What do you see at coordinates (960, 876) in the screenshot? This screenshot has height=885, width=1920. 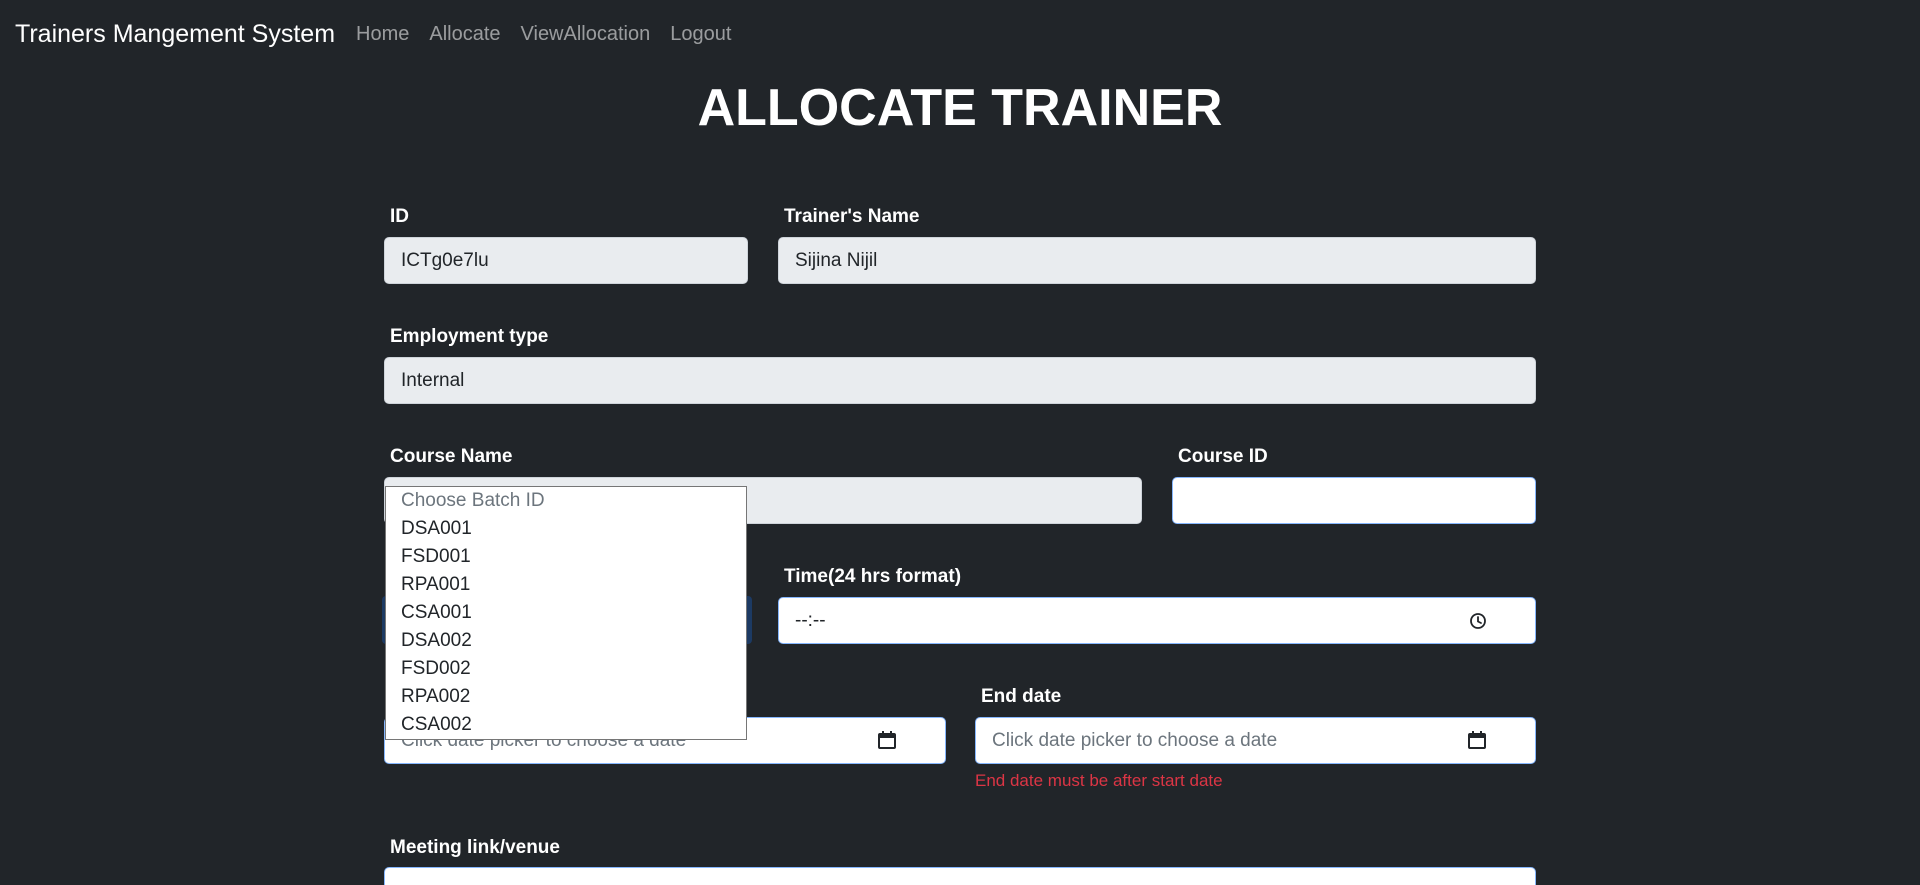 I see `meeting-input` at bounding box center [960, 876].